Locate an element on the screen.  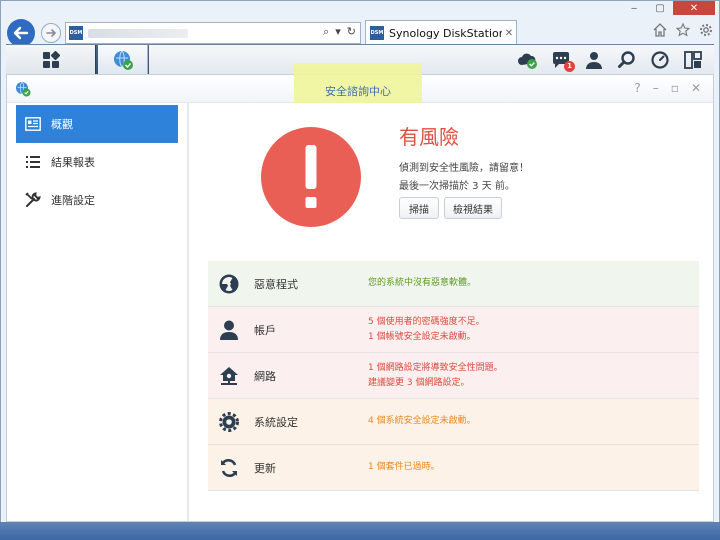
minimize-button: ‒ is located at coordinates (634, 8).